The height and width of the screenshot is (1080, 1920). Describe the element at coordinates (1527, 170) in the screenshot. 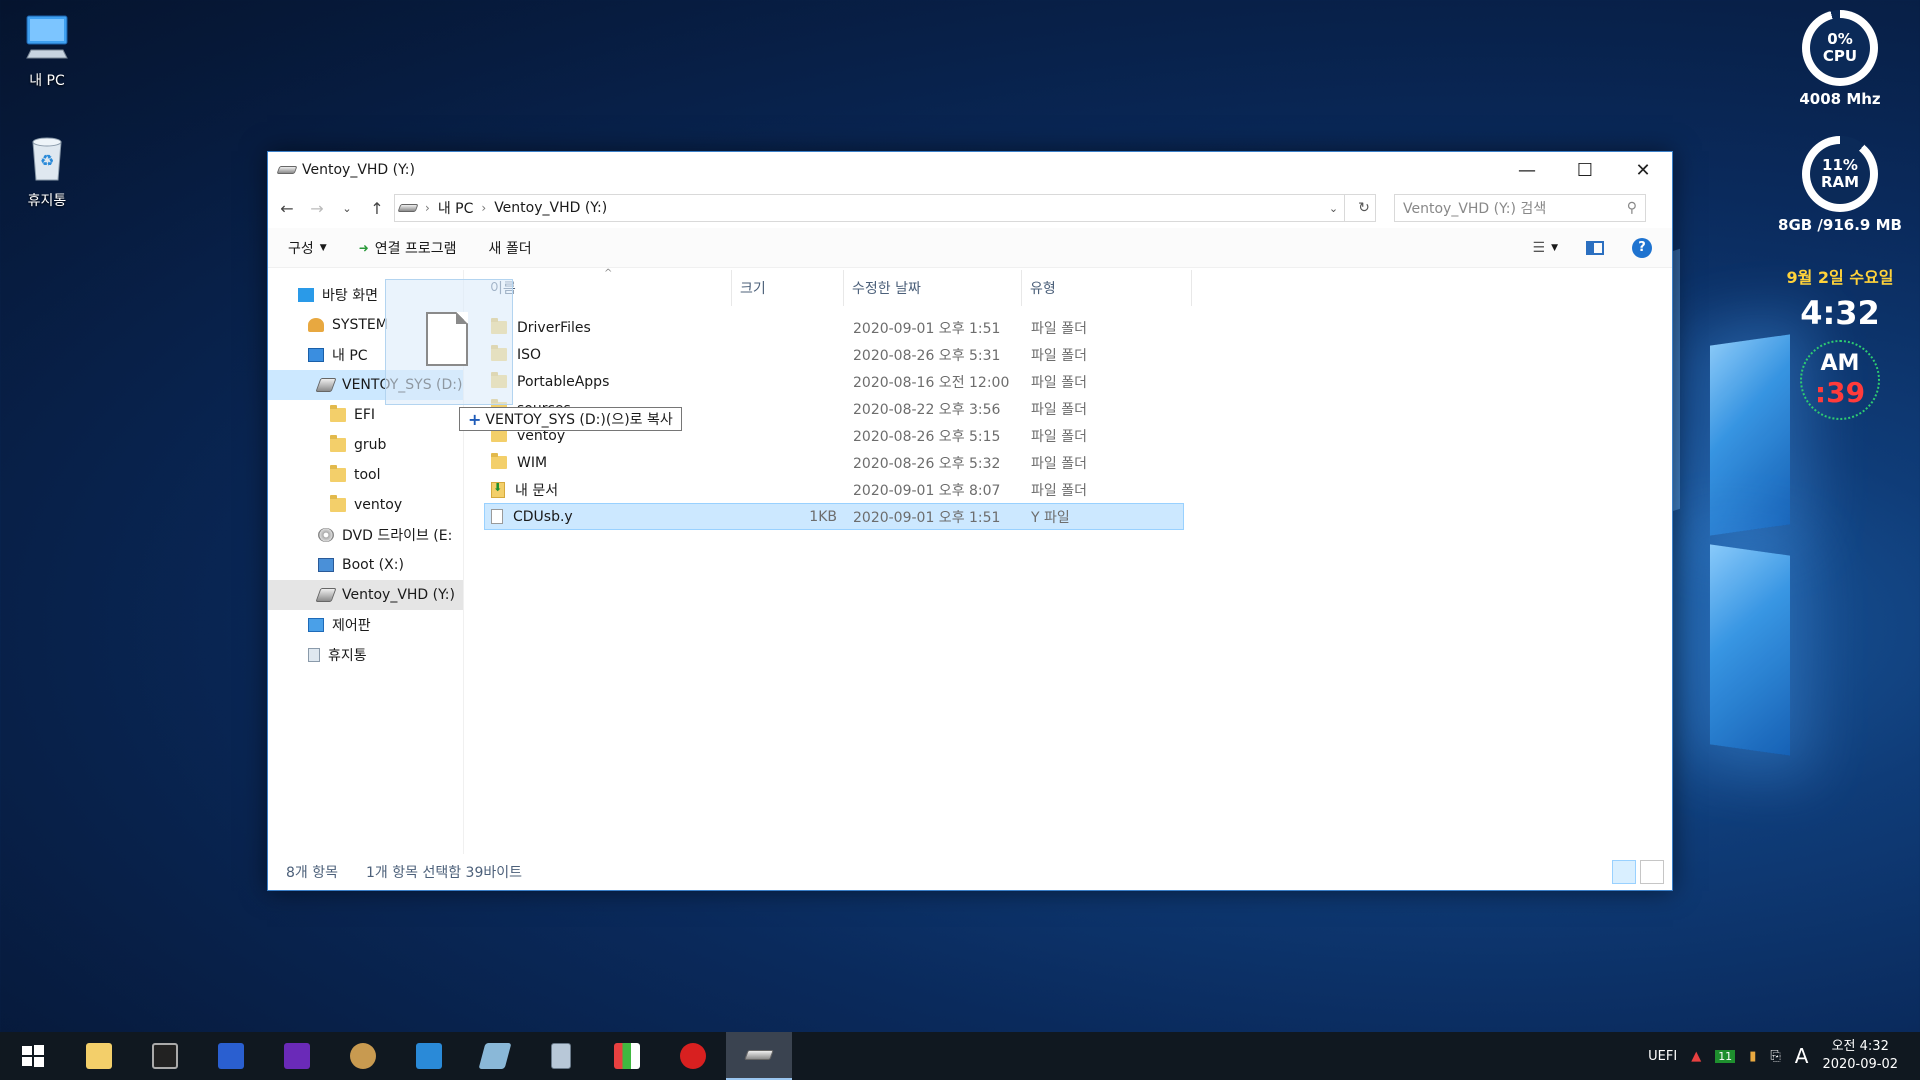

I see `minimize-button: —` at that location.